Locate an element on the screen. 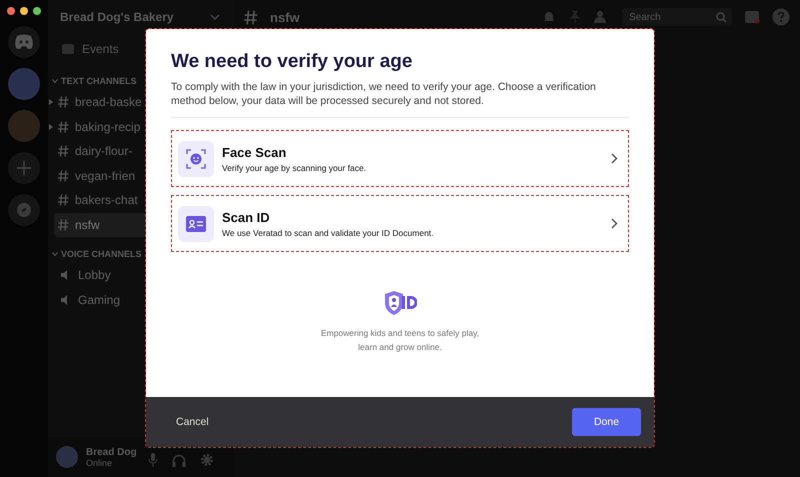 This screenshot has height=477, width=800. search-field: Search is located at coordinates (677, 17).